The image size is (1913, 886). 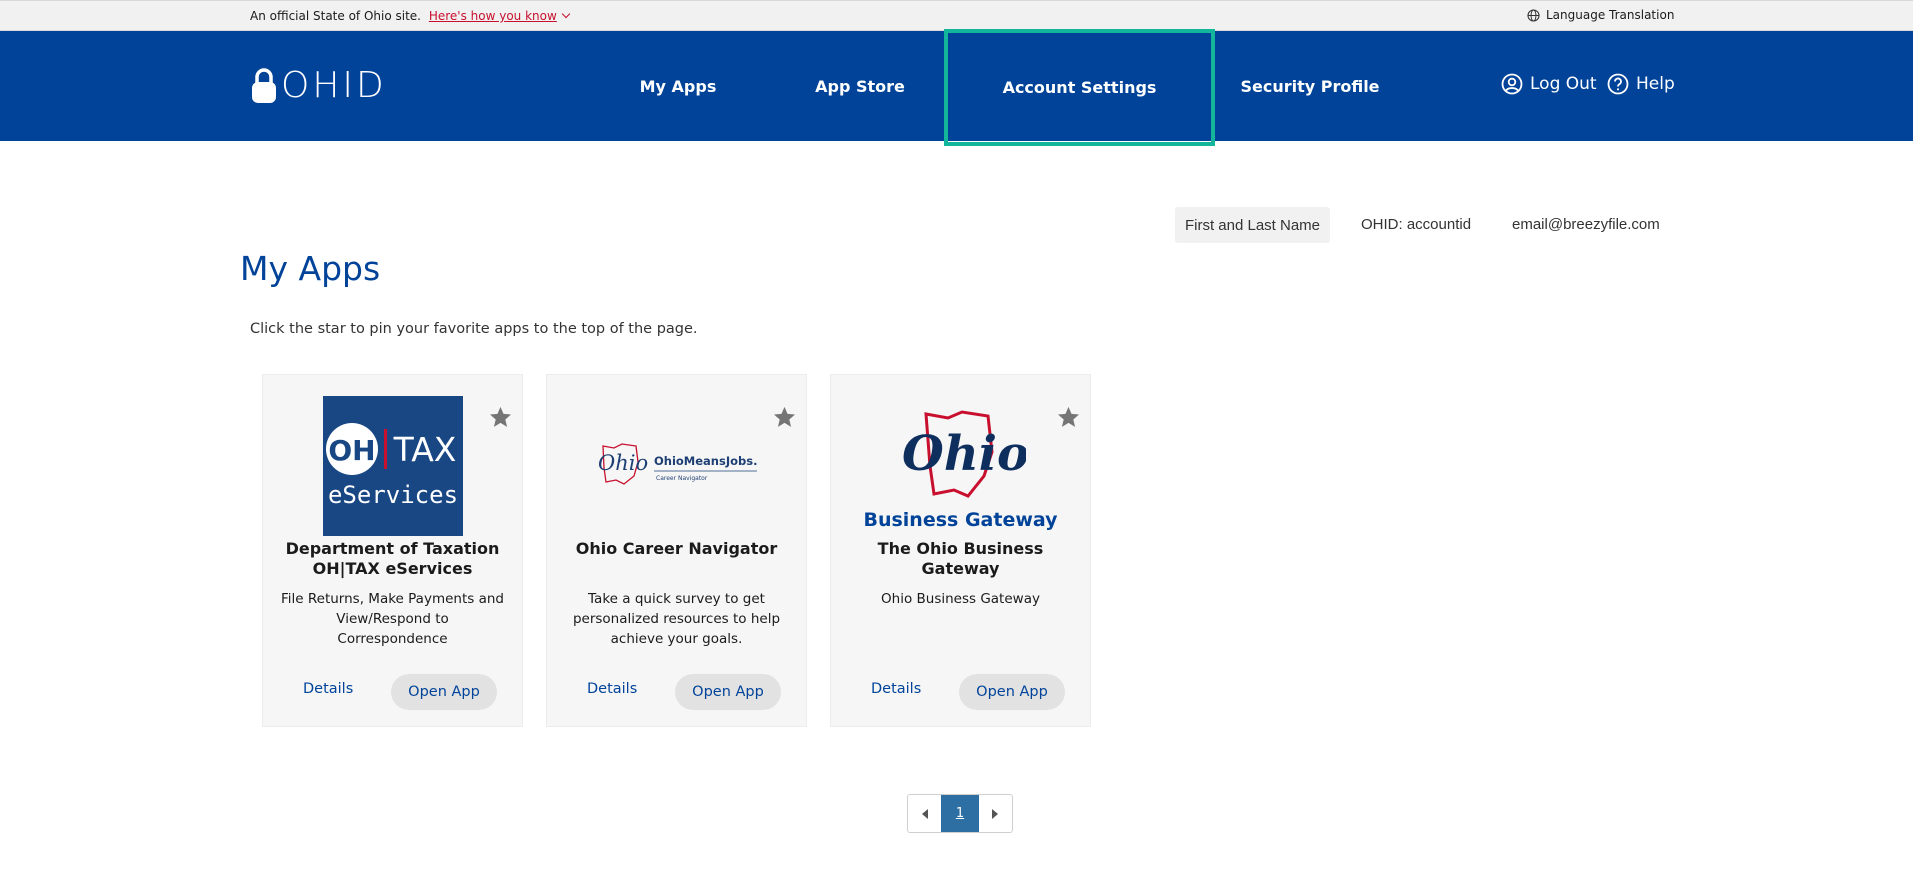 I want to click on svg-text: OH, so click(x=351, y=450).